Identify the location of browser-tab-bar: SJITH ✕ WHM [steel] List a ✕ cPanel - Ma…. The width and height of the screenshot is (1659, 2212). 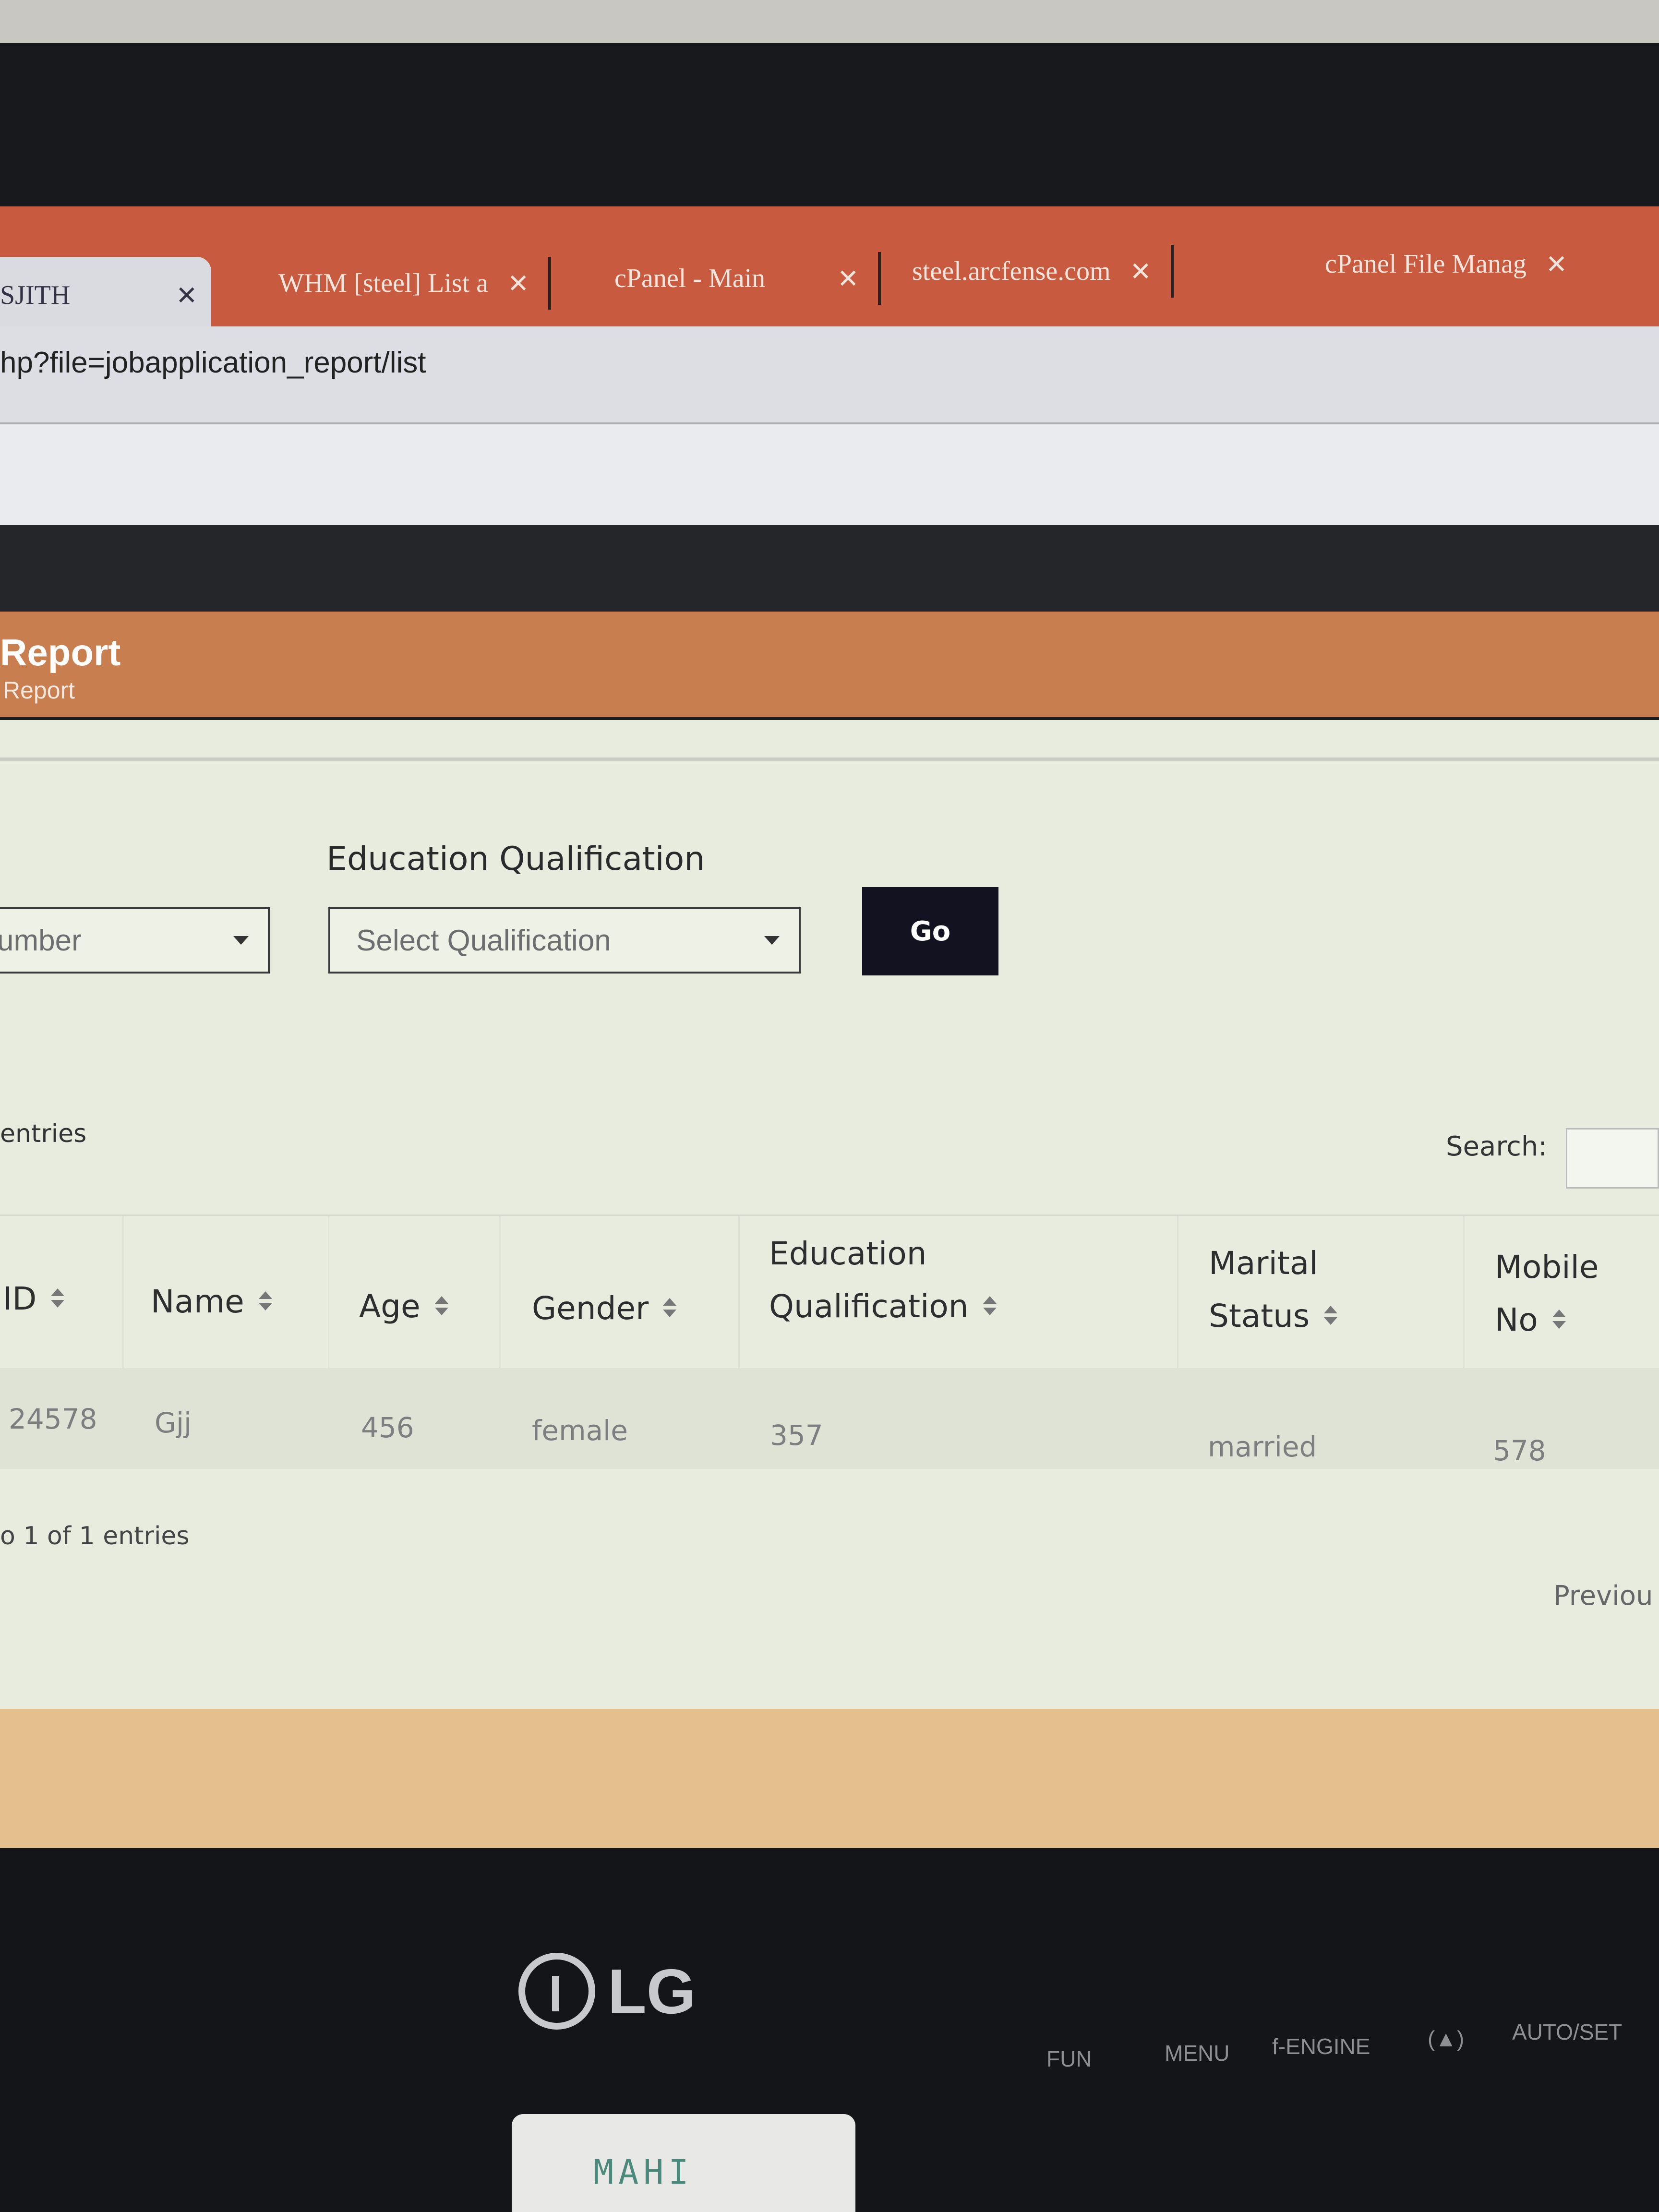
(829, 270).